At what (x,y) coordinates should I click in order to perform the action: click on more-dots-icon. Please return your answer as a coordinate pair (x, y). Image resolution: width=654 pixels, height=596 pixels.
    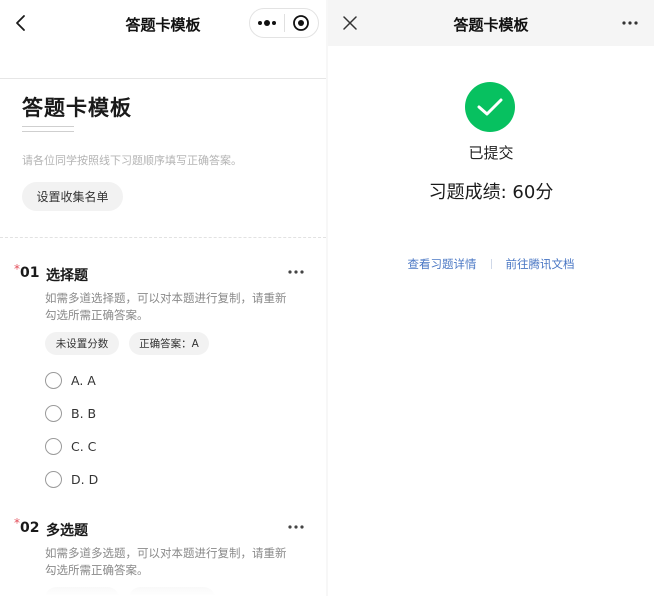
    Looking at the image, I should click on (267, 23).